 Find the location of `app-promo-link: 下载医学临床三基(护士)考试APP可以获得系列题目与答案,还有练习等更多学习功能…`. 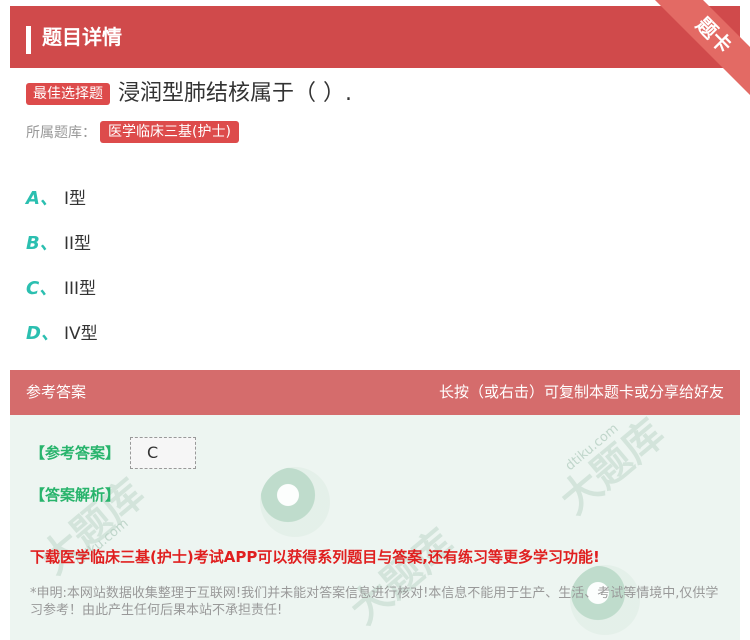

app-promo-link: 下载医学临床三基(护士)考试APP可以获得系列题目与答案,还有练习等更多学习功能… is located at coordinates (315, 556).